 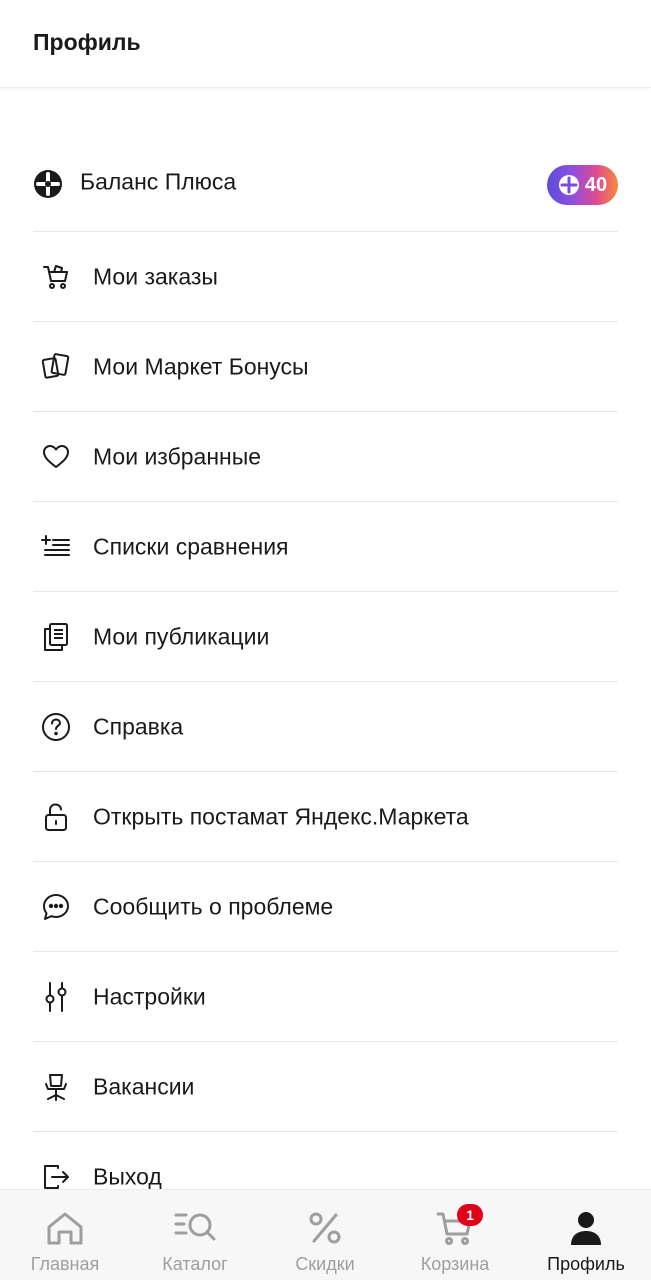 What do you see at coordinates (138, 726) in the screenshot?
I see `menu-item-label: Справка` at bounding box center [138, 726].